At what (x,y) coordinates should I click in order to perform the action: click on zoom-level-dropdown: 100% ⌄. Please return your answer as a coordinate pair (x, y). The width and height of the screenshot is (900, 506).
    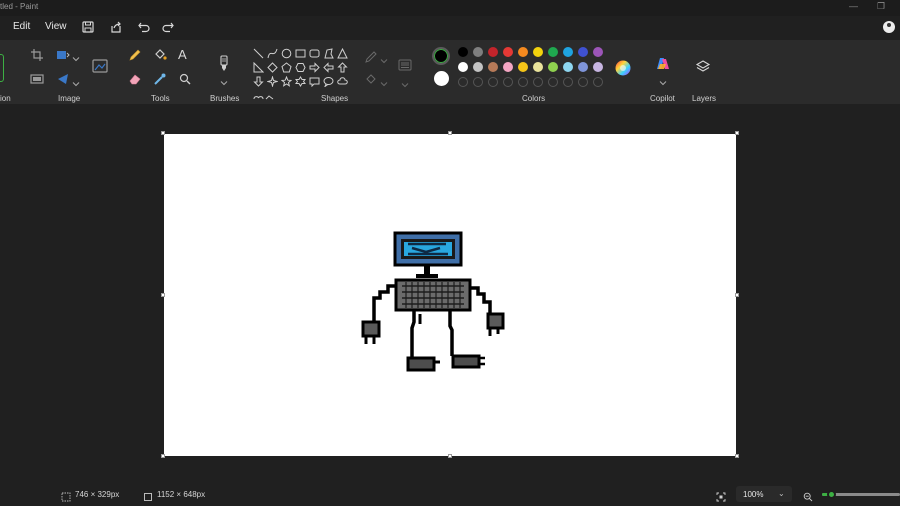
    Looking at the image, I should click on (764, 494).